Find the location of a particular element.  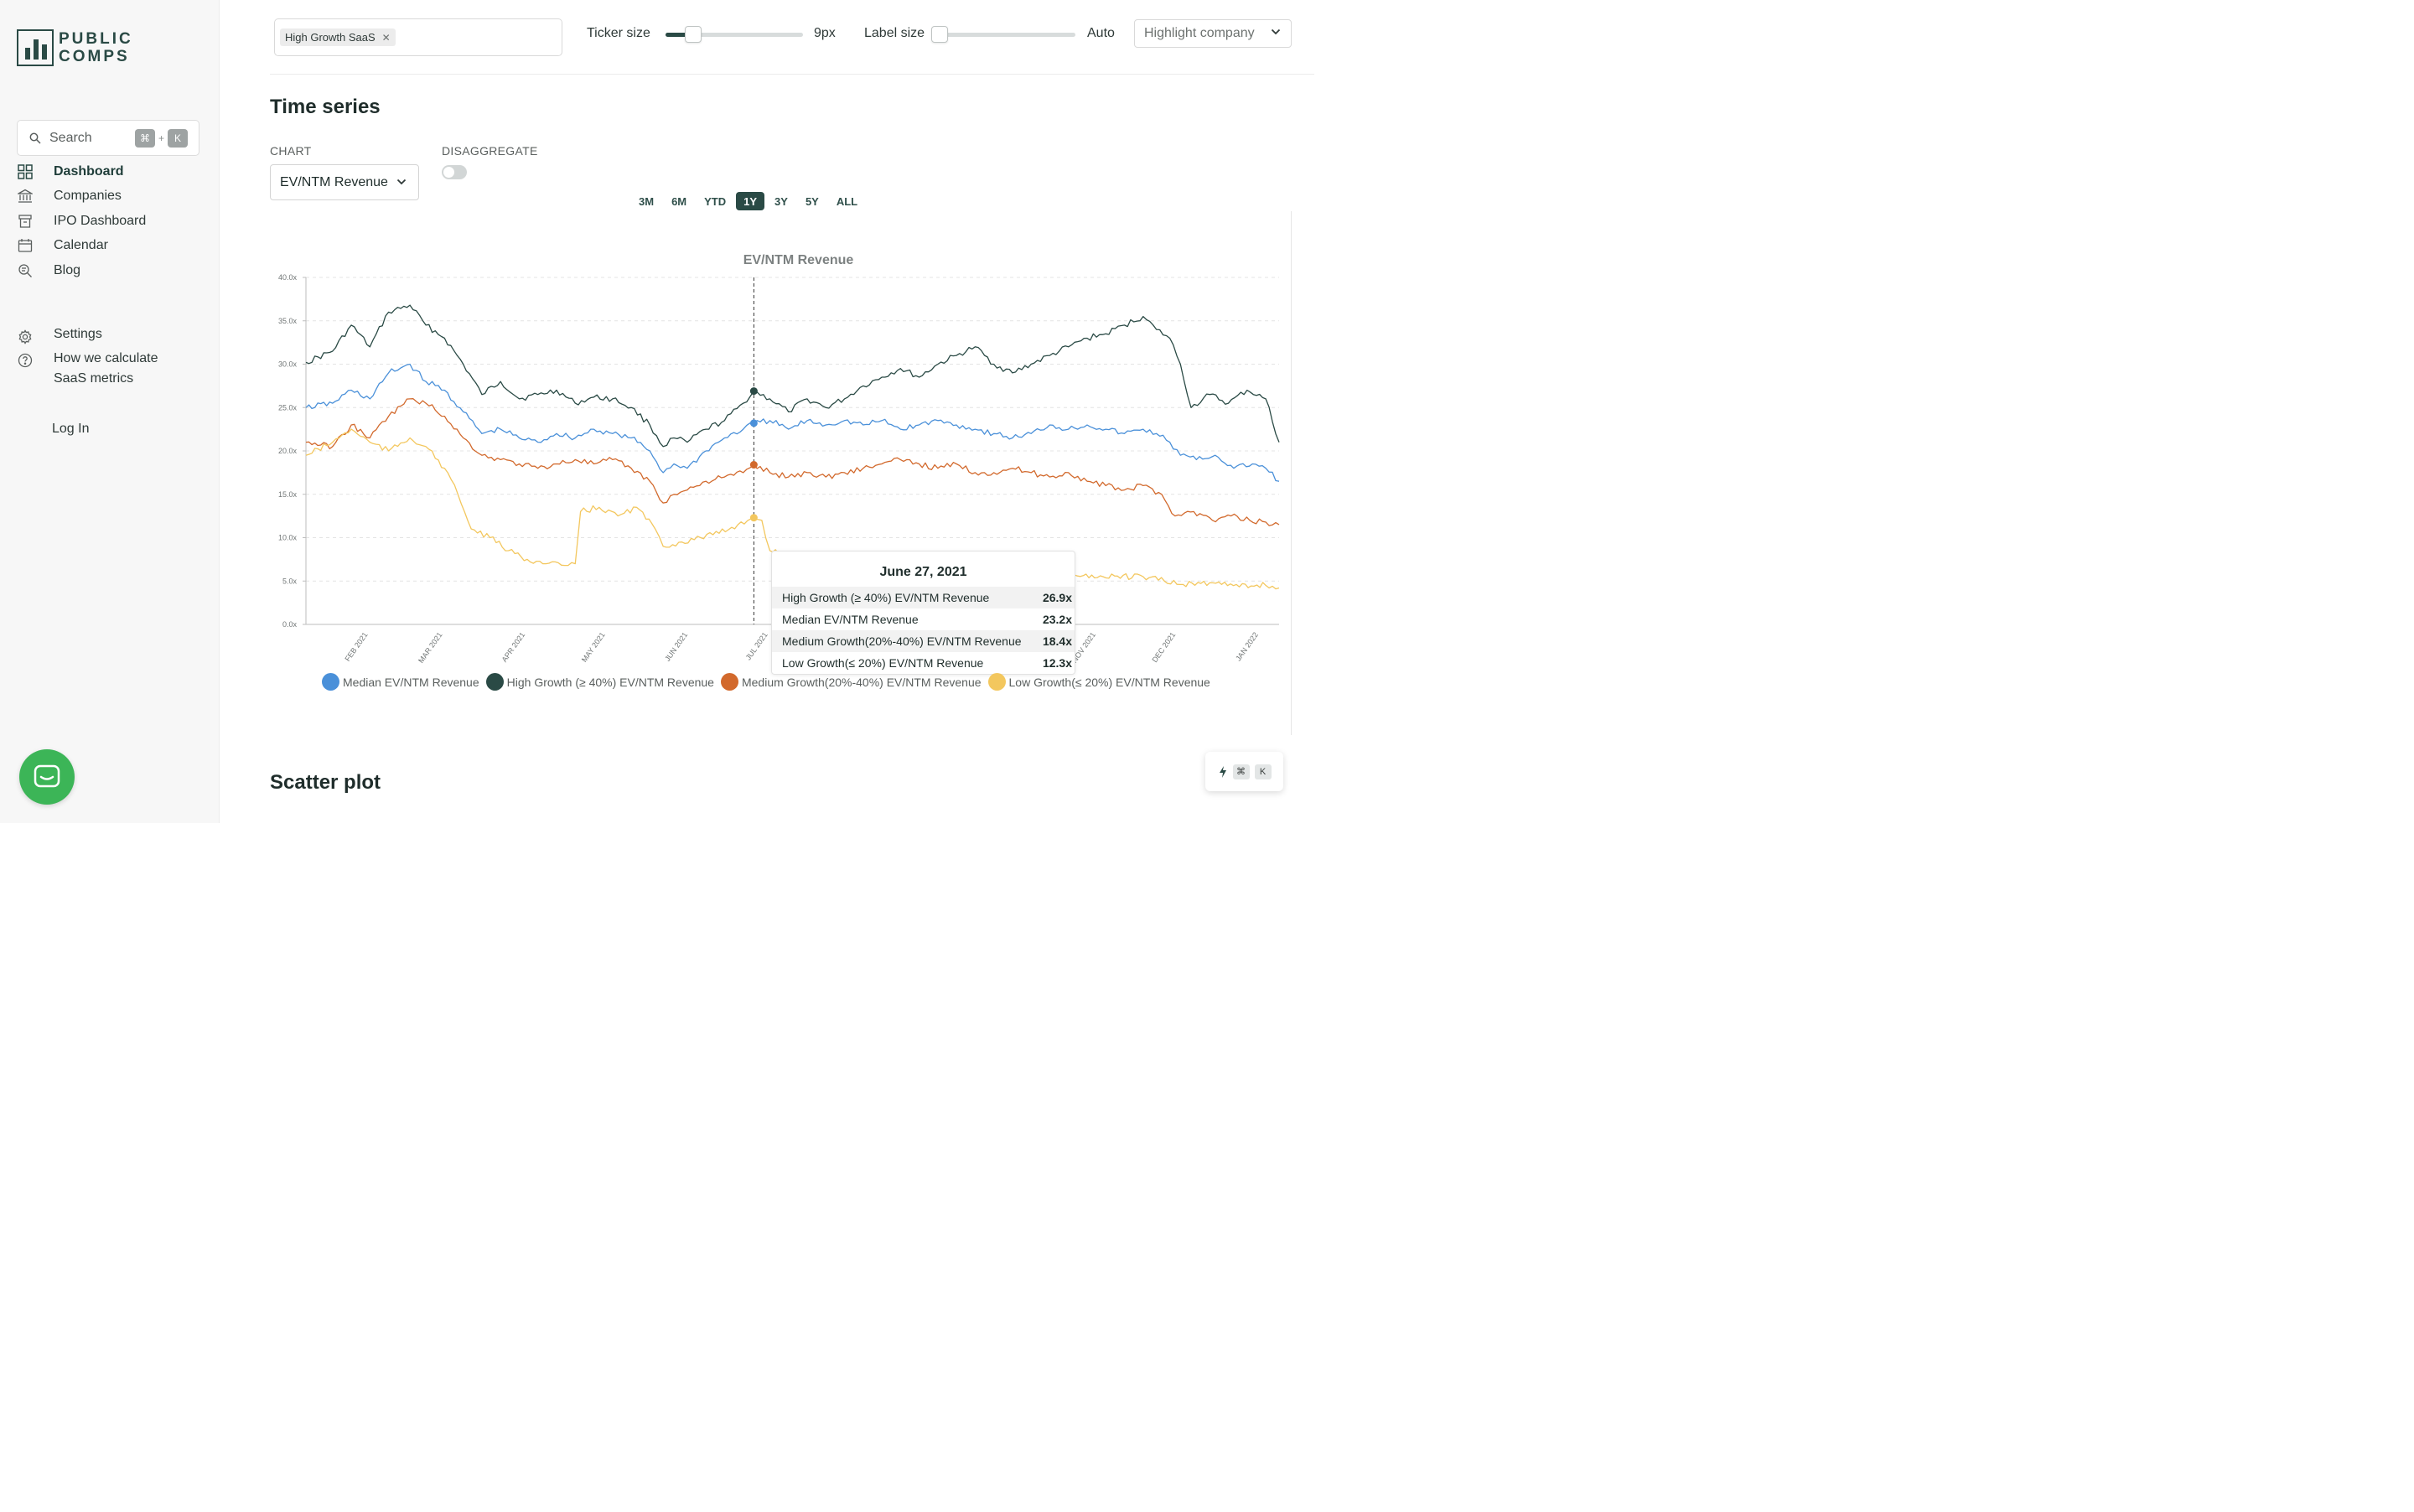

y-tick-label: 15.0x is located at coordinates (288, 494).